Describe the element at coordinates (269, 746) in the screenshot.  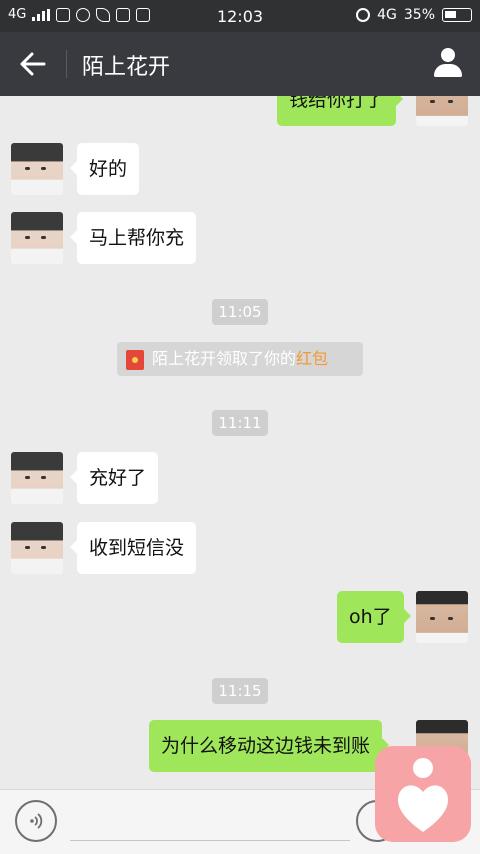
I see `message-bubble-outgoing: 为什么移动这边钱未到账` at that location.